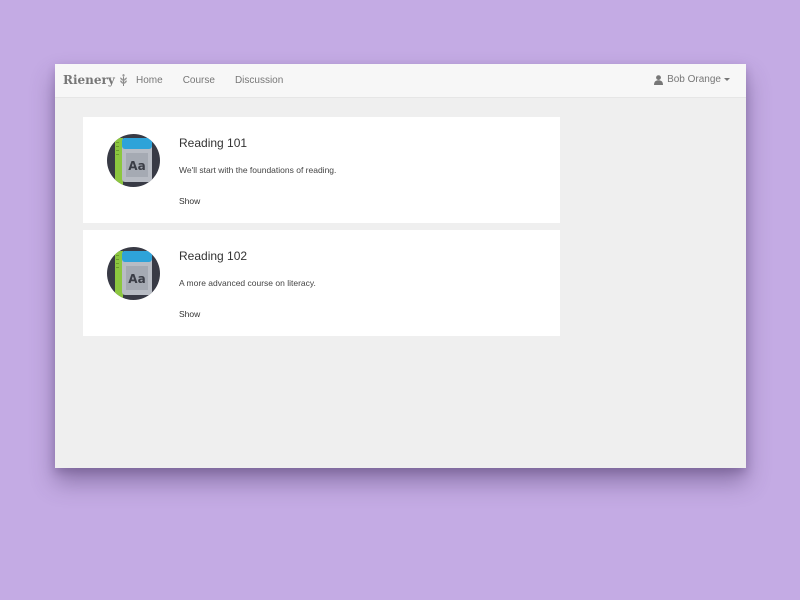  I want to click on brand: Rienery, so click(95, 80).